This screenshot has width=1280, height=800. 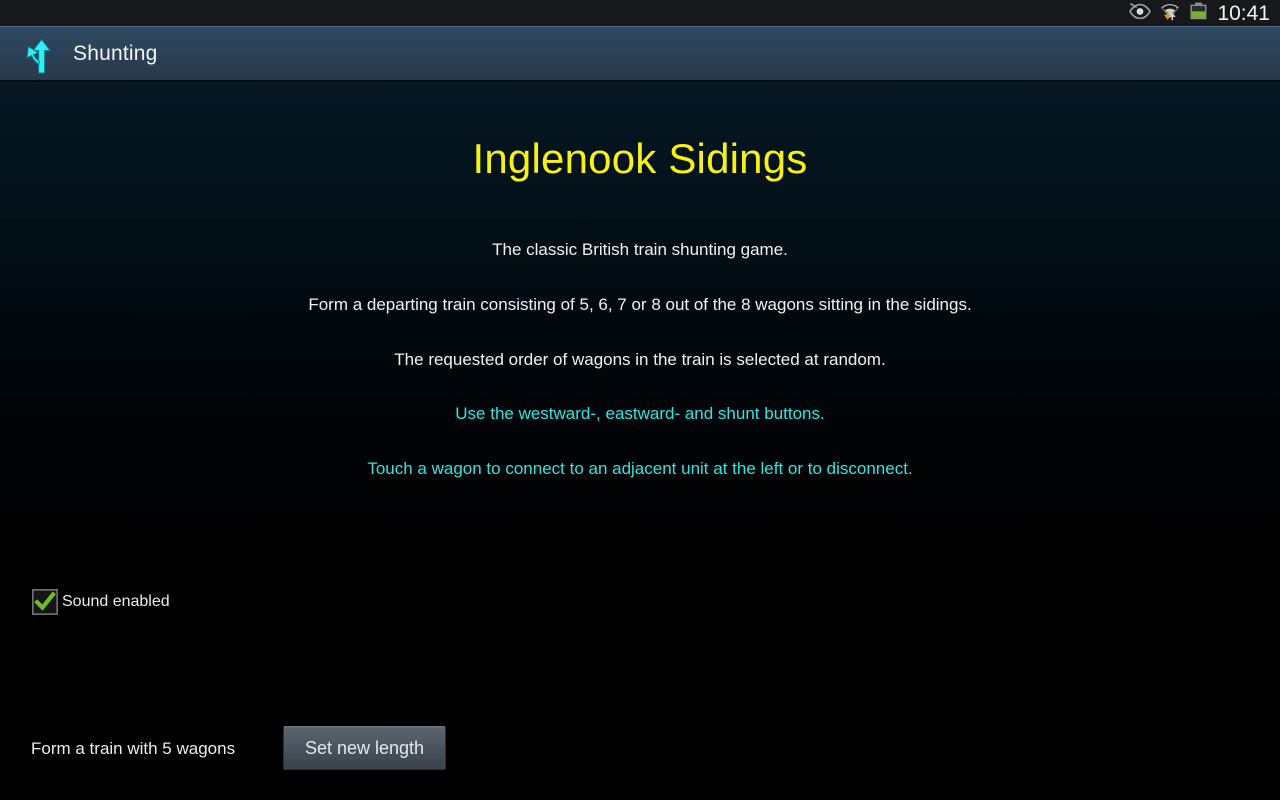 What do you see at coordinates (1243, 13) in the screenshot?
I see `status-bar-clock: 10:41` at bounding box center [1243, 13].